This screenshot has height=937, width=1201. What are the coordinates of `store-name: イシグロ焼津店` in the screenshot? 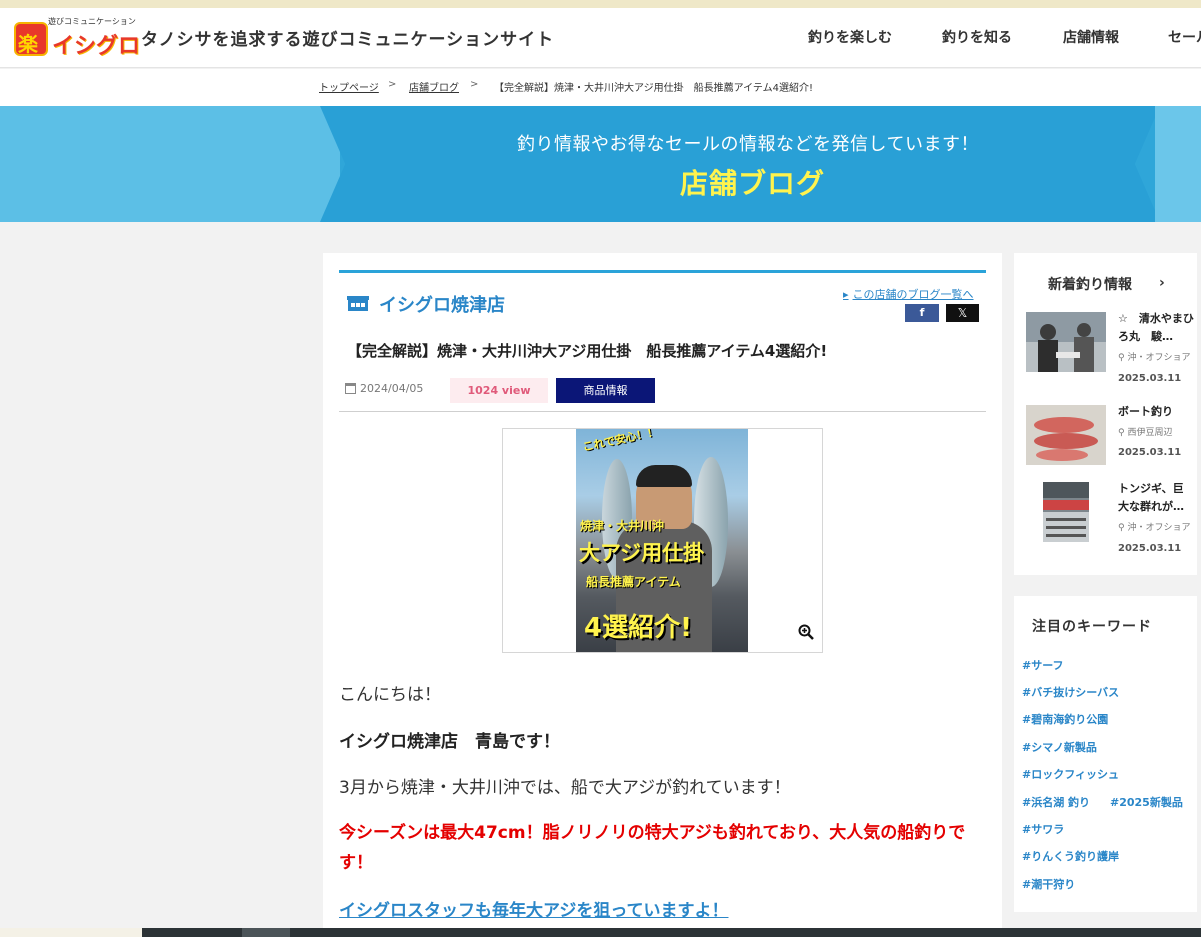 It's located at (442, 304).